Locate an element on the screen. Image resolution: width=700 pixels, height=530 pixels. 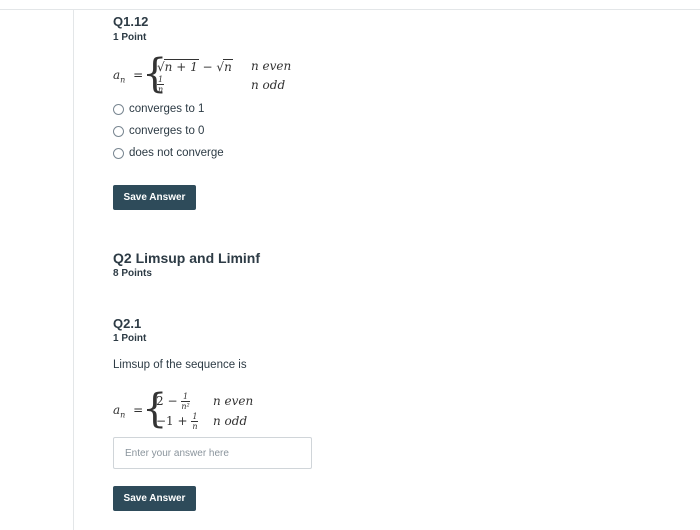
option-converges-to-0: converges to 0 is located at coordinates (158, 131).